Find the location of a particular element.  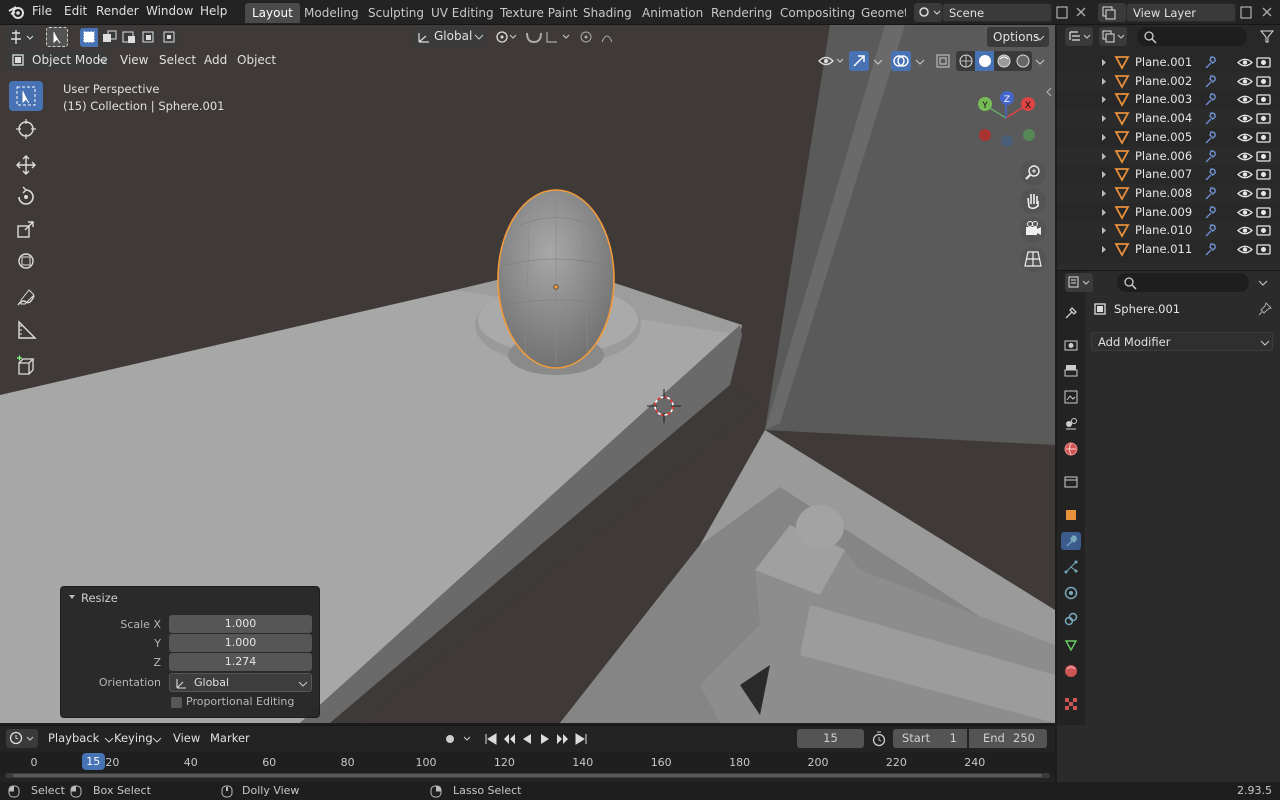

gizmo-dropdown is located at coordinates (878, 61).